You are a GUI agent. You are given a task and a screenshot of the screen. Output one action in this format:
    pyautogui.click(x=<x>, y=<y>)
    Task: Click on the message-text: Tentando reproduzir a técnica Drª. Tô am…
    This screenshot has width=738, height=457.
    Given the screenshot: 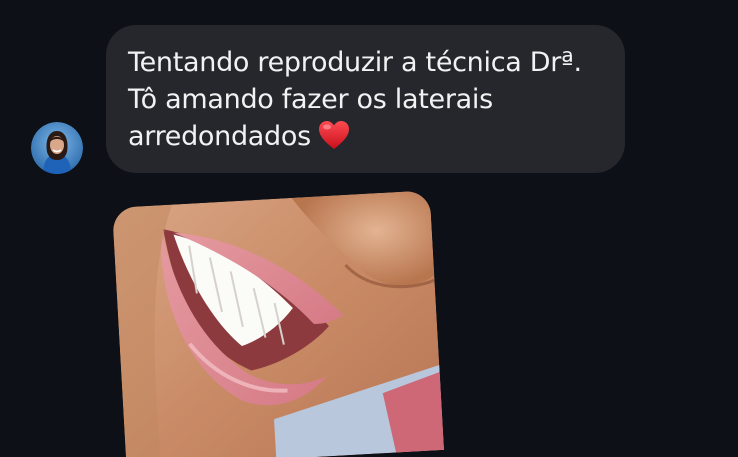 What is the action you would take?
    pyautogui.click(x=355, y=99)
    